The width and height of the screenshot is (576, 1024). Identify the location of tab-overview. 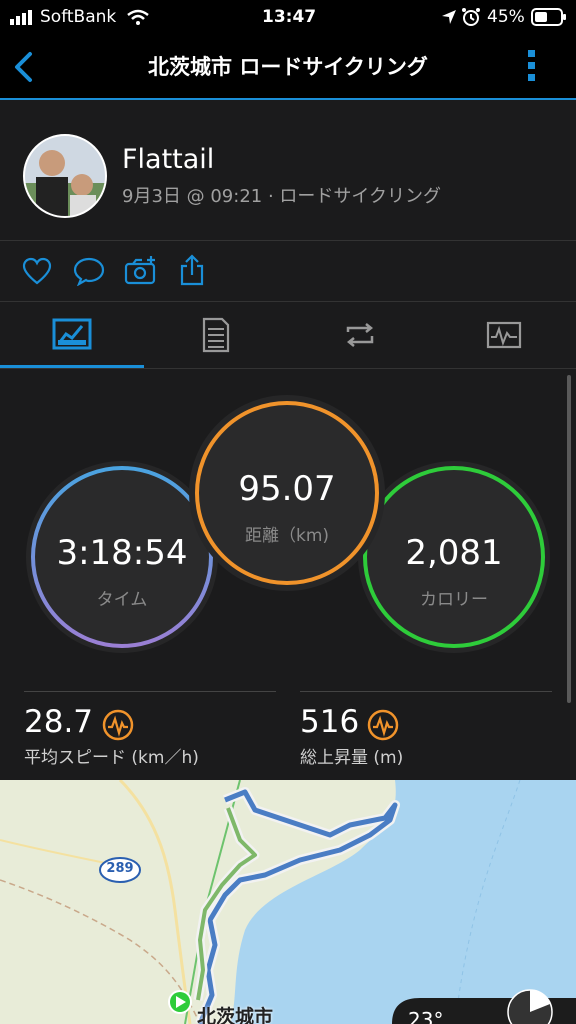
(72, 335).